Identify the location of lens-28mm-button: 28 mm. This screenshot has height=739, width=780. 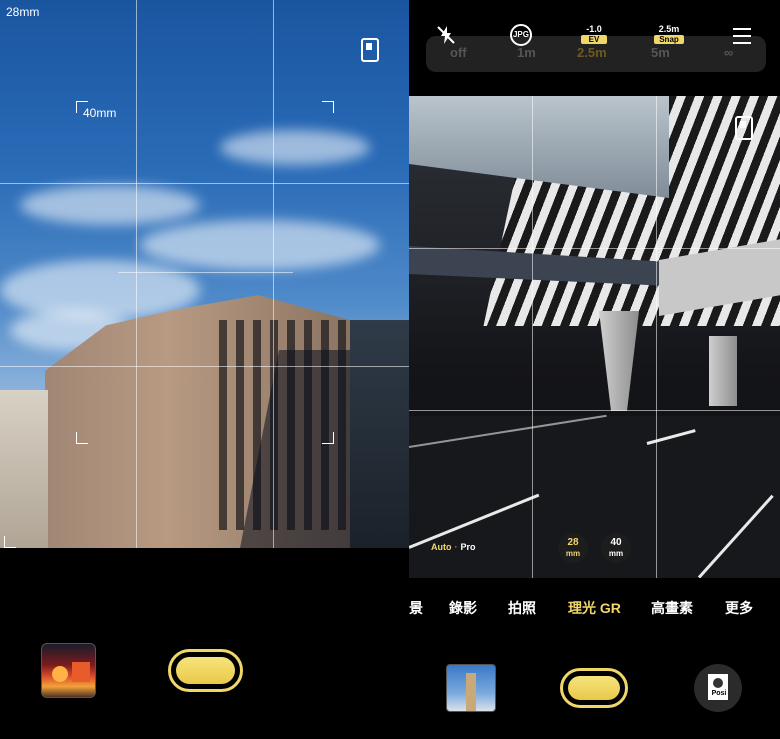
(573, 548).